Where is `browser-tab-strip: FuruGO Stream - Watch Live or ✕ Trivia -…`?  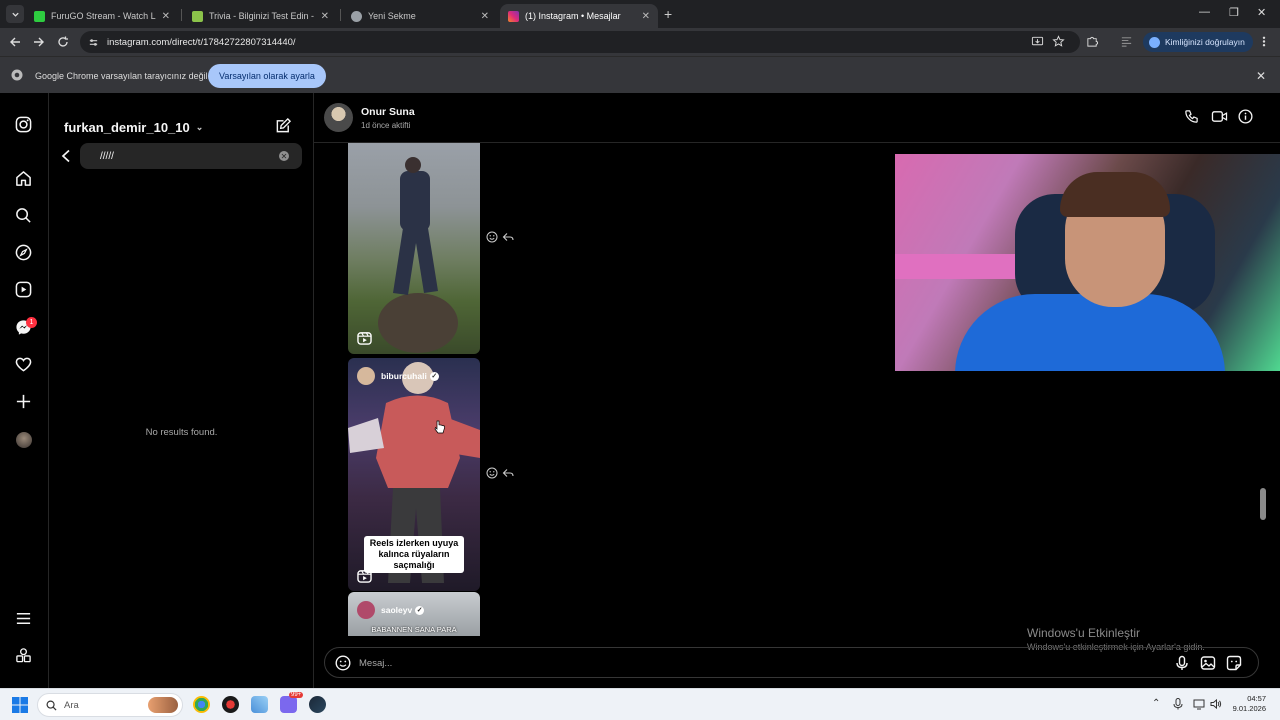 browser-tab-strip: FuruGO Stream - Watch Live or ✕ Trivia -… is located at coordinates (640, 14).